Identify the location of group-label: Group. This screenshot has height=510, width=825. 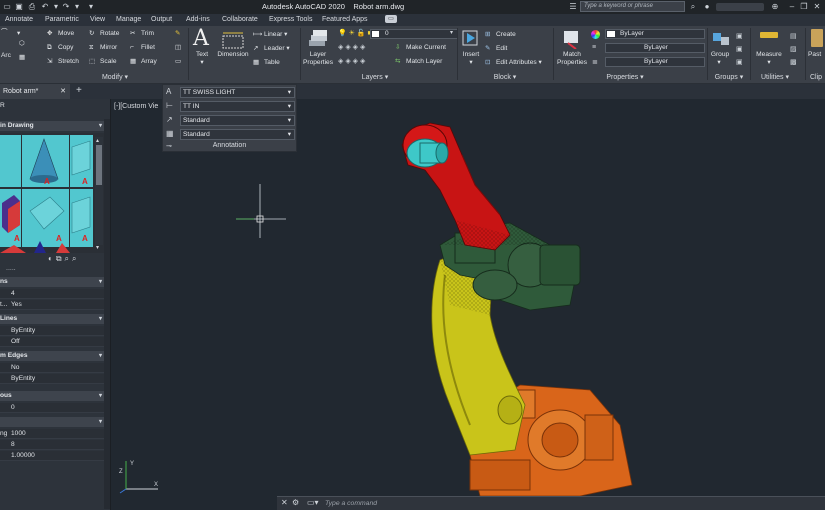
(720, 55).